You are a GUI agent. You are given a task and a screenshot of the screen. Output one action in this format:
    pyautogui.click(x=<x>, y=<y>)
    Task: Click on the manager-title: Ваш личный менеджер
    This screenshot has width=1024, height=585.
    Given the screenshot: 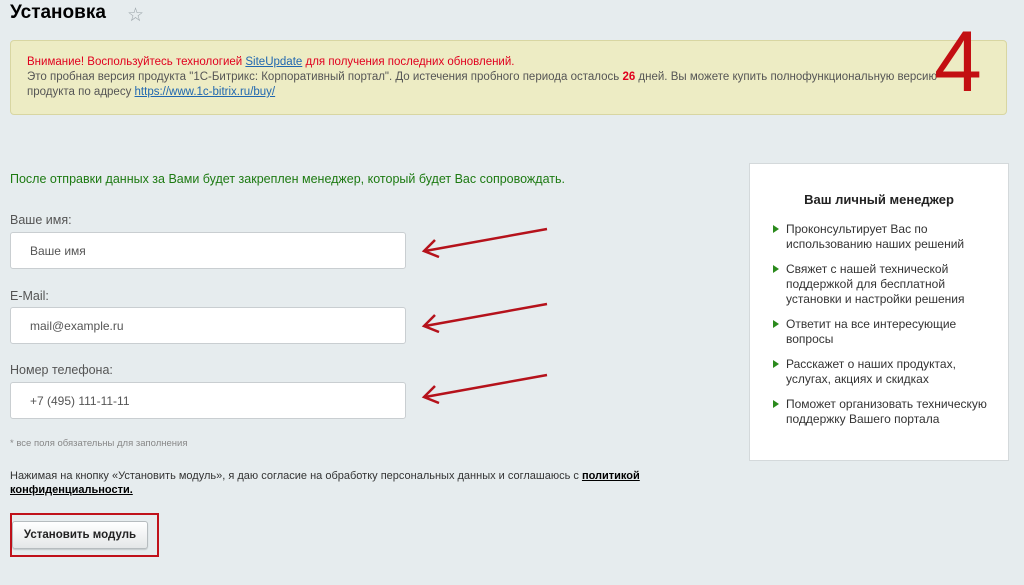 What is the action you would take?
    pyautogui.click(x=879, y=199)
    